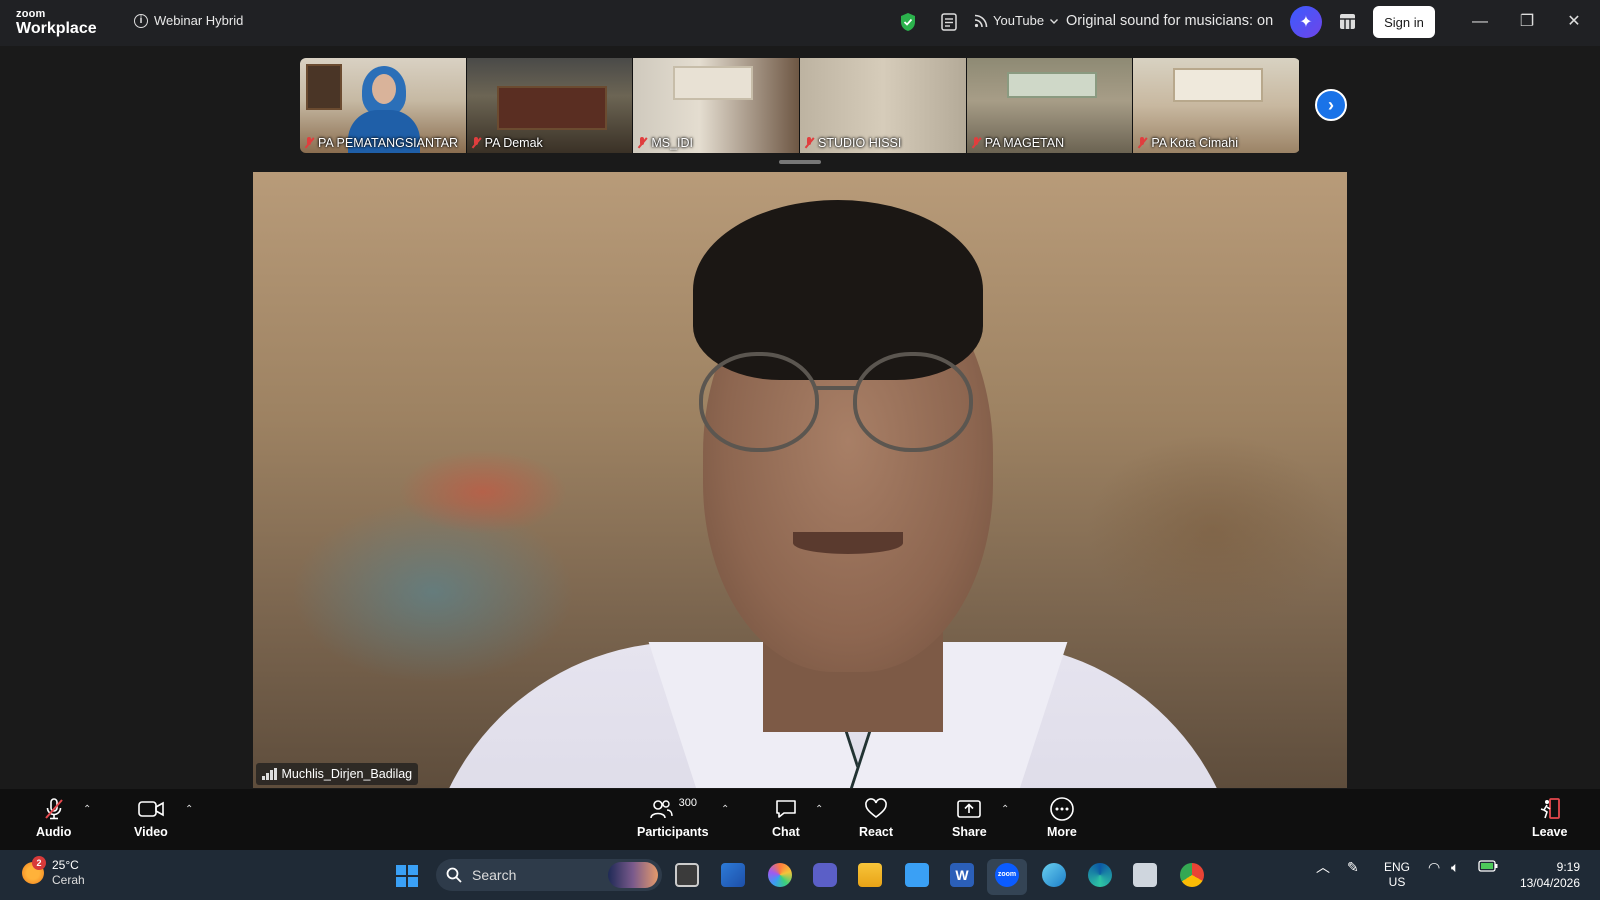 The height and width of the screenshot is (900, 1600). I want to click on video-tile: PA Kota Cimahi, so click(1216, 105).